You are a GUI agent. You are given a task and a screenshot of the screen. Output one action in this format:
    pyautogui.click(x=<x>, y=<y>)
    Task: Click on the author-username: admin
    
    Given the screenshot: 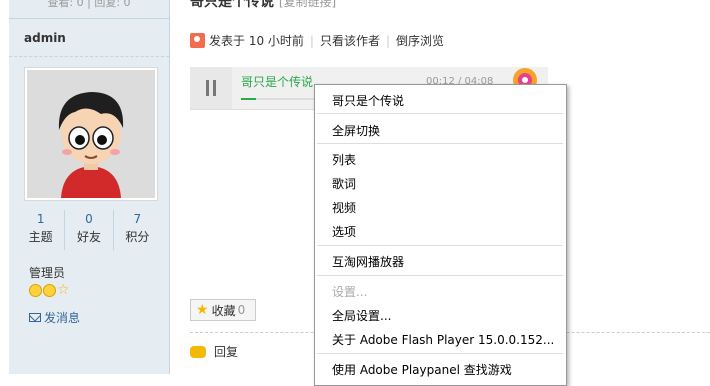 What is the action you would take?
    pyautogui.click(x=45, y=38)
    